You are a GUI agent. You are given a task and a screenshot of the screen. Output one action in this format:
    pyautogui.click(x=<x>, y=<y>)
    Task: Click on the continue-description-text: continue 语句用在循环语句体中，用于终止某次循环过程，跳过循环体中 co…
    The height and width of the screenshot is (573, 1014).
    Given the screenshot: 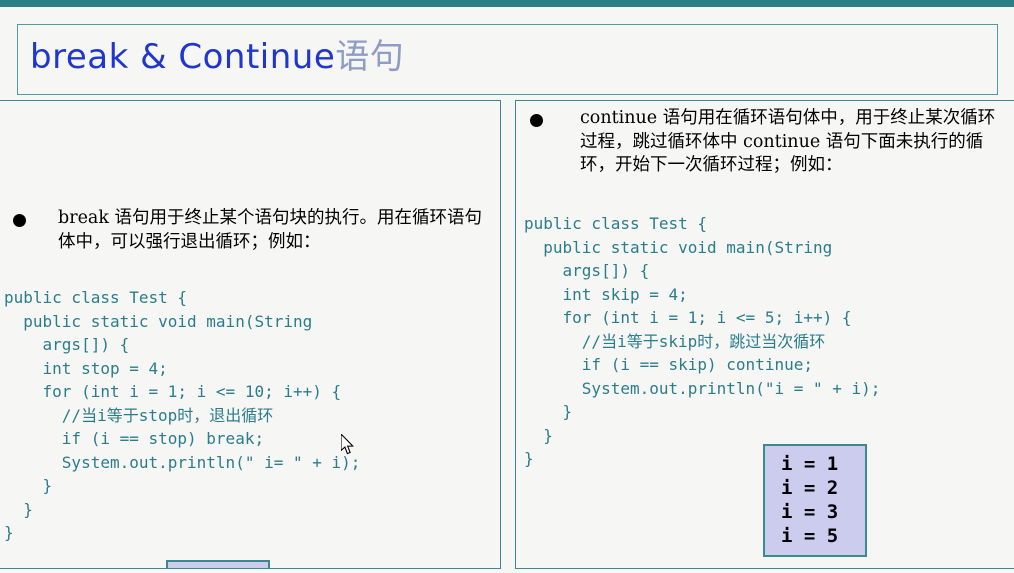 What is the action you would take?
    pyautogui.click(x=788, y=141)
    